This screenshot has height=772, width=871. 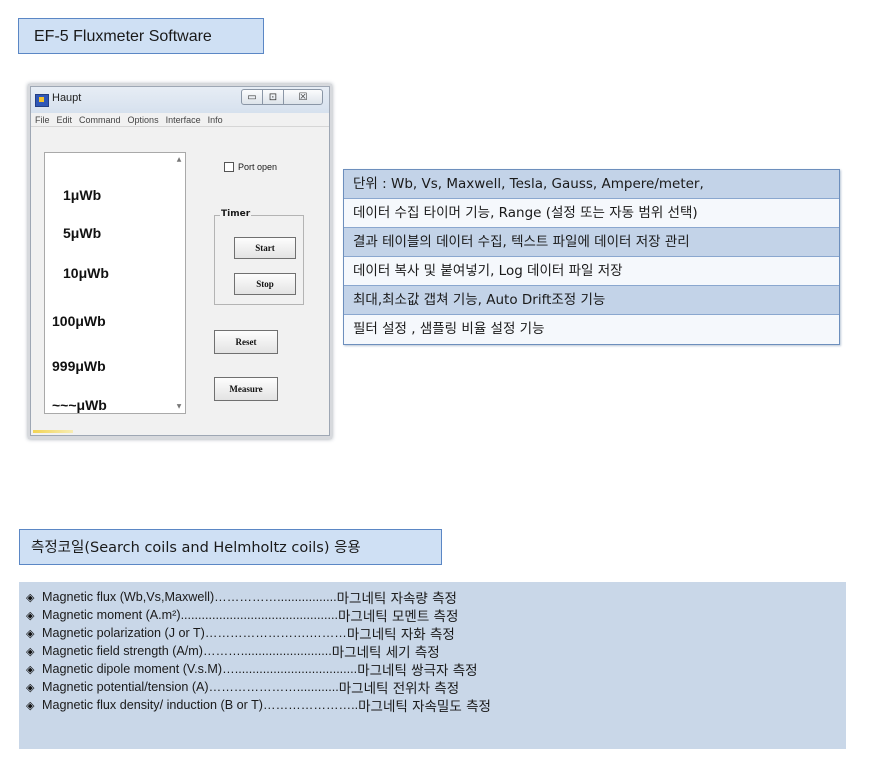 I want to click on menu-info: Info, so click(x=215, y=119).